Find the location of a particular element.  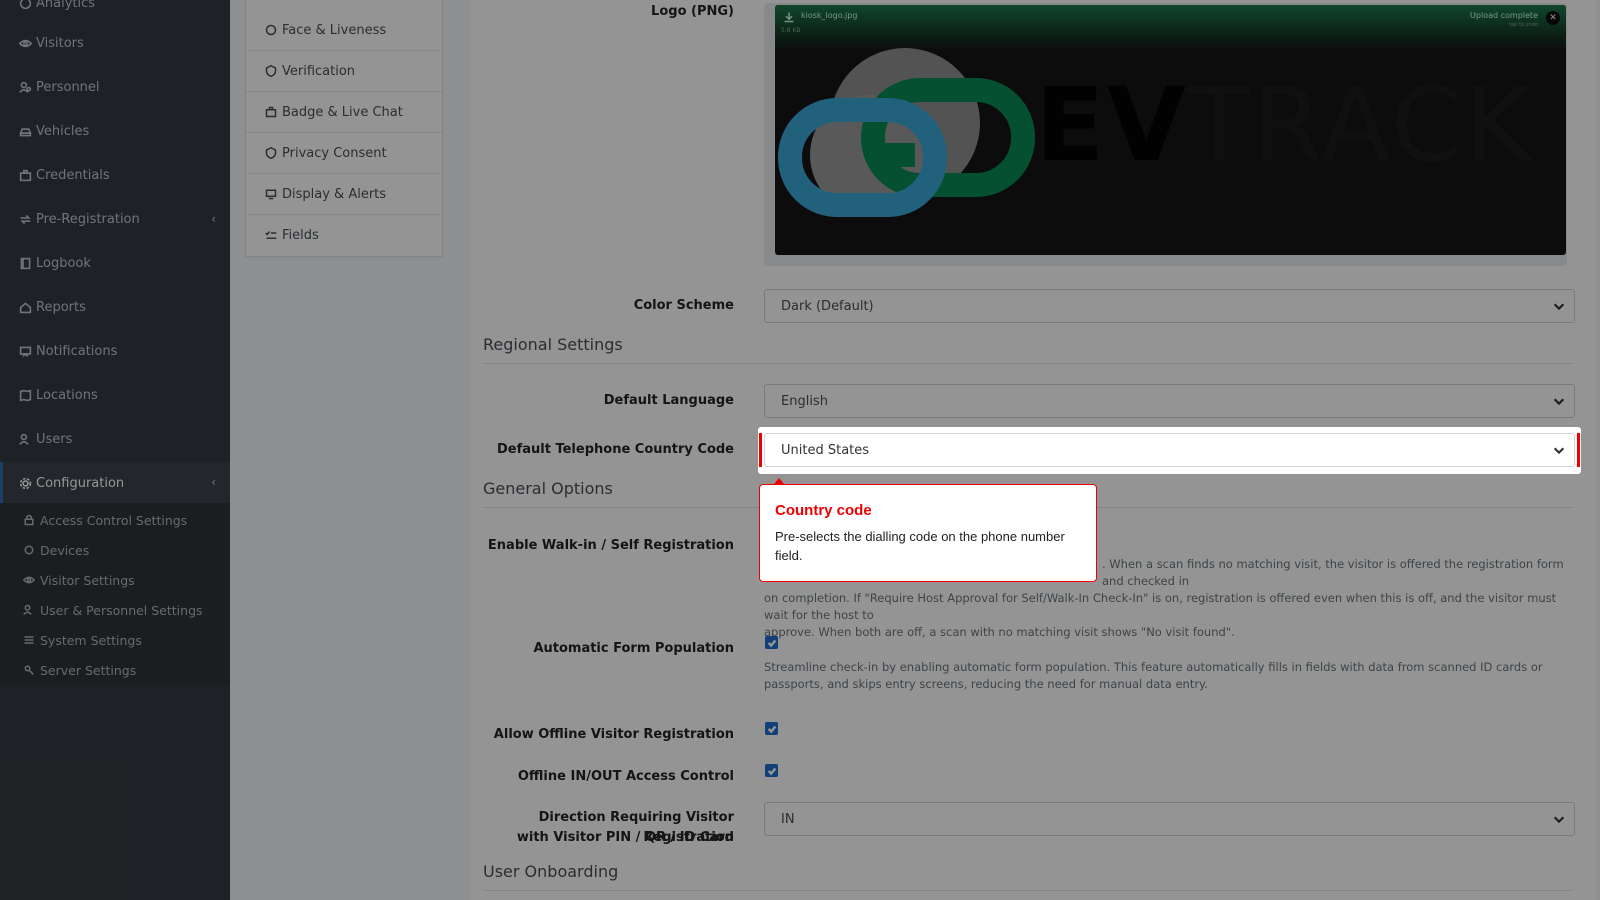

tooltip-title: Country code is located at coordinates (823, 510).